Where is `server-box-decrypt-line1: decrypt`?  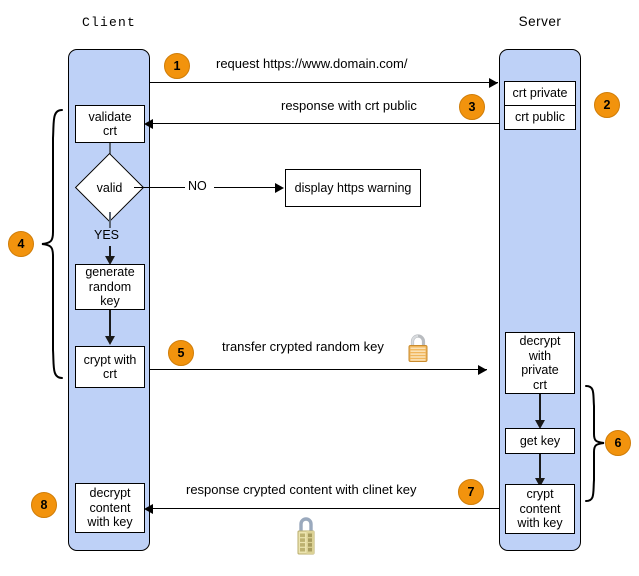
server-box-decrypt-line1: decrypt is located at coordinates (540, 341).